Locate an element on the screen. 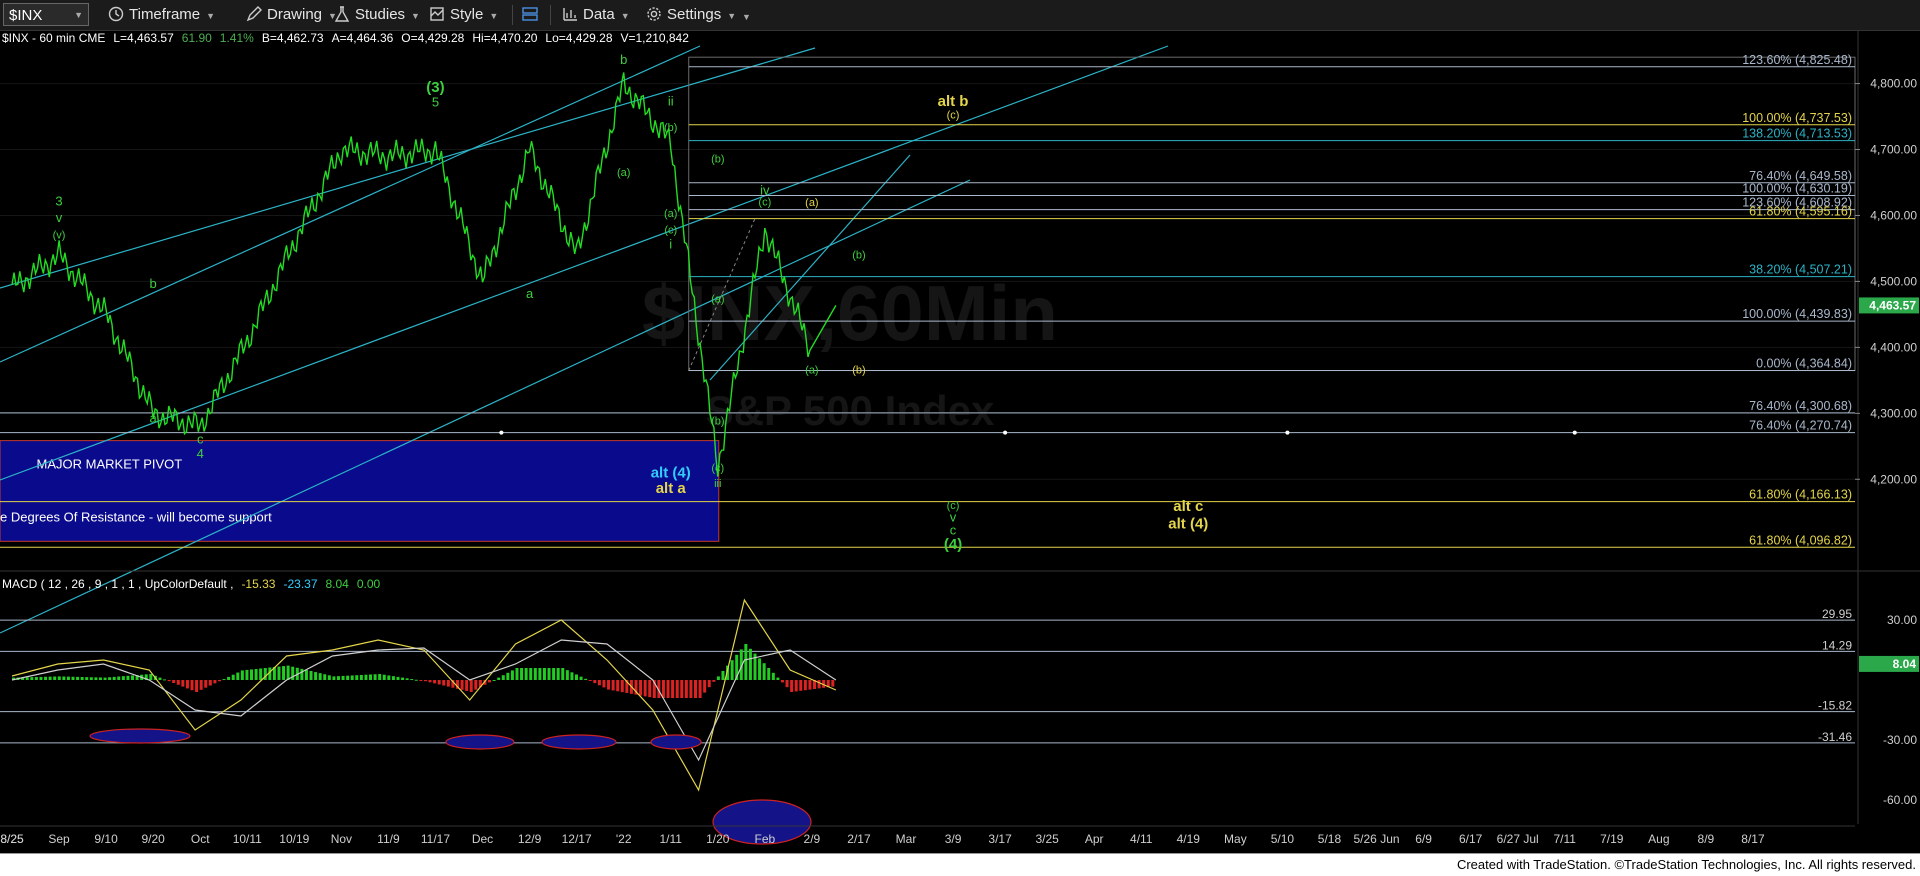 The image size is (1920, 876). timeframe-menu: Timeframe ▼ is located at coordinates (161, 15).